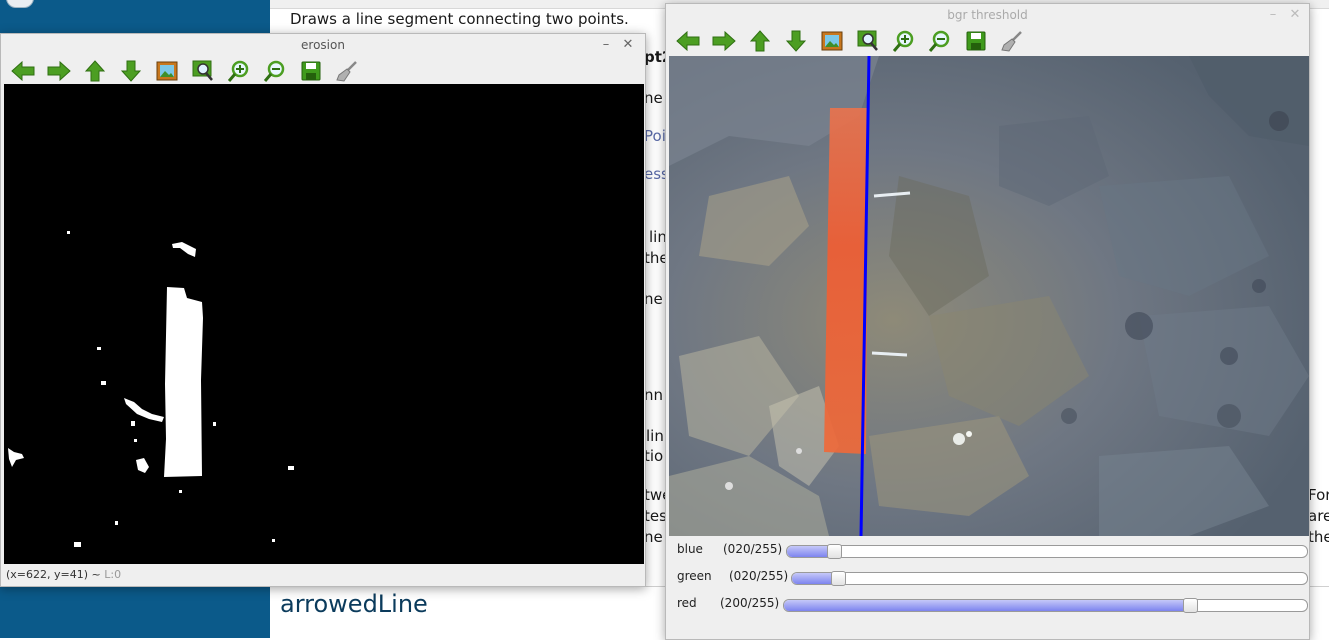  I want to click on doc-fragment: lin, so click(655, 436).